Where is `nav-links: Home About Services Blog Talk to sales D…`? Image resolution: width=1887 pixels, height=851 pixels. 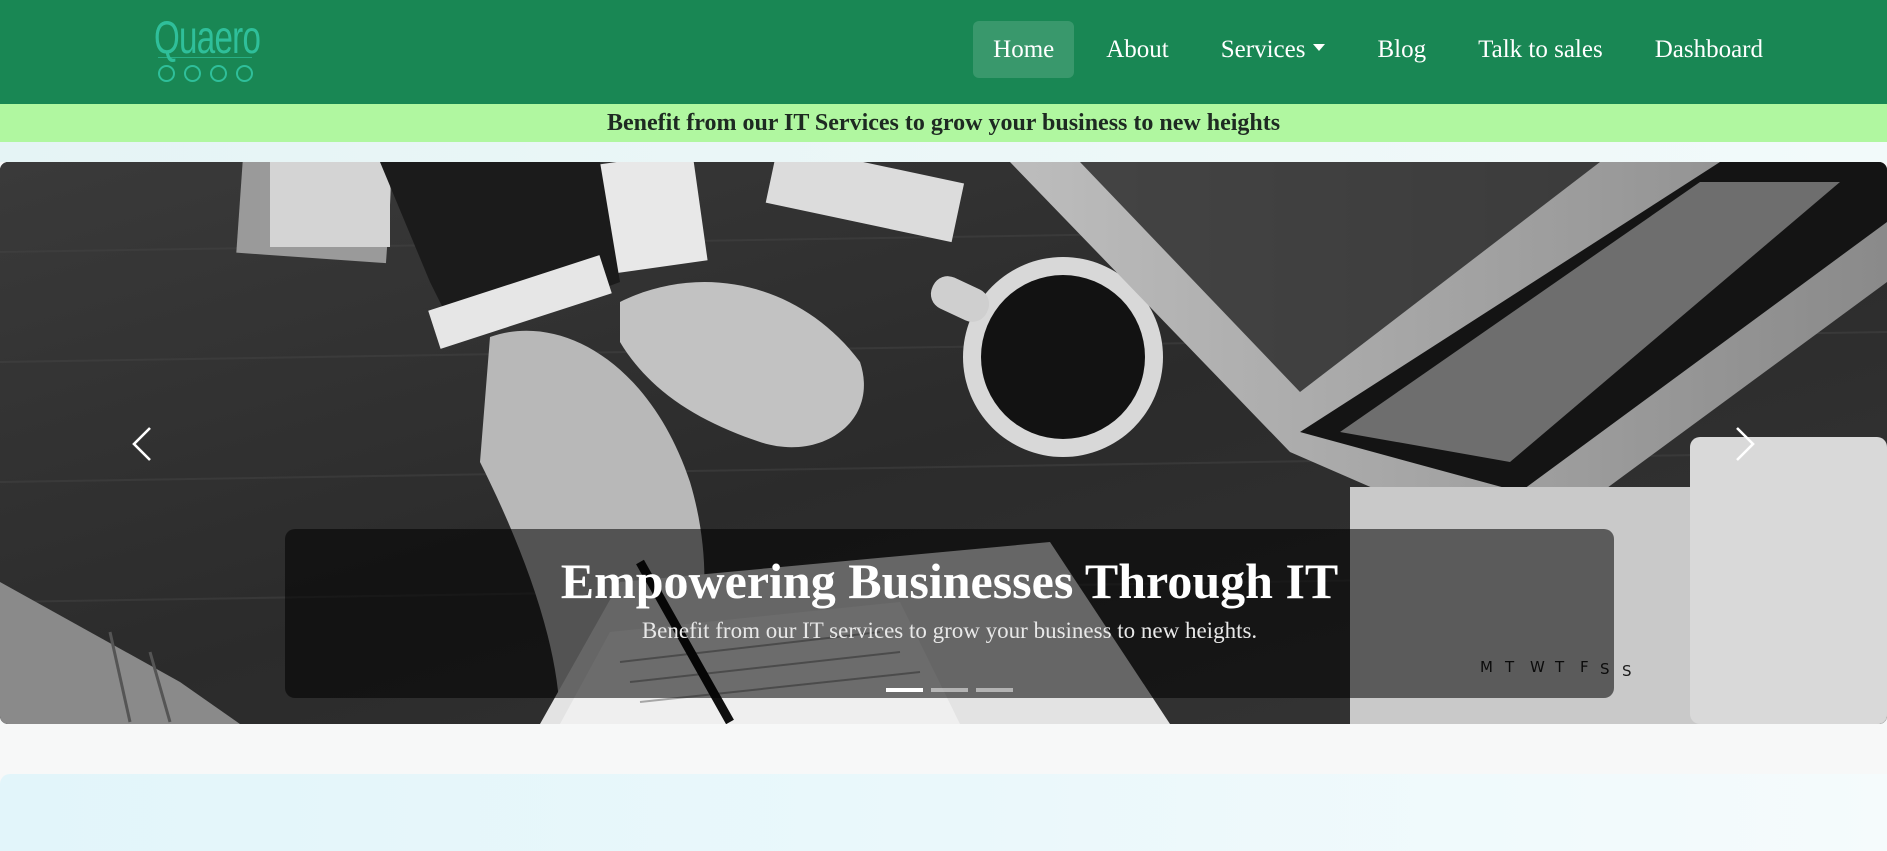
nav-links: Home About Services Blog Talk to sales D… is located at coordinates (1378, 49).